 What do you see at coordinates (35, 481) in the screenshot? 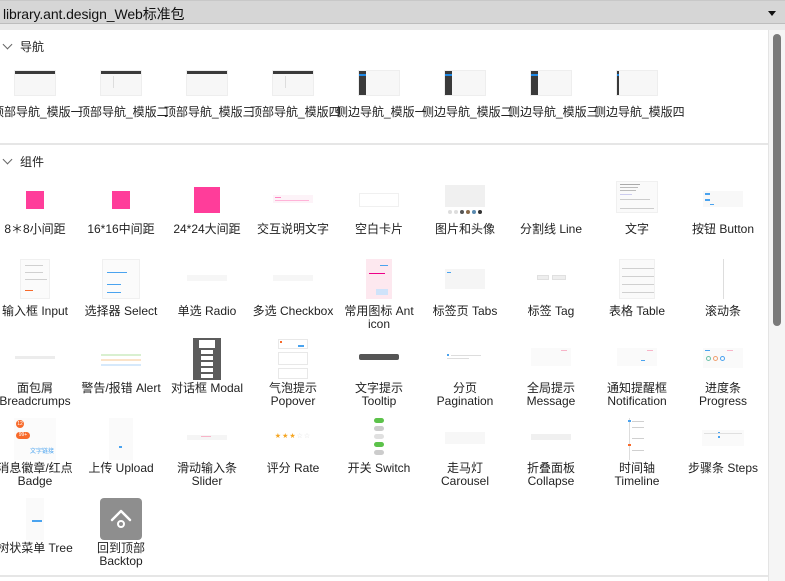
I see `symbol-label-secondary: Badge` at bounding box center [35, 481].